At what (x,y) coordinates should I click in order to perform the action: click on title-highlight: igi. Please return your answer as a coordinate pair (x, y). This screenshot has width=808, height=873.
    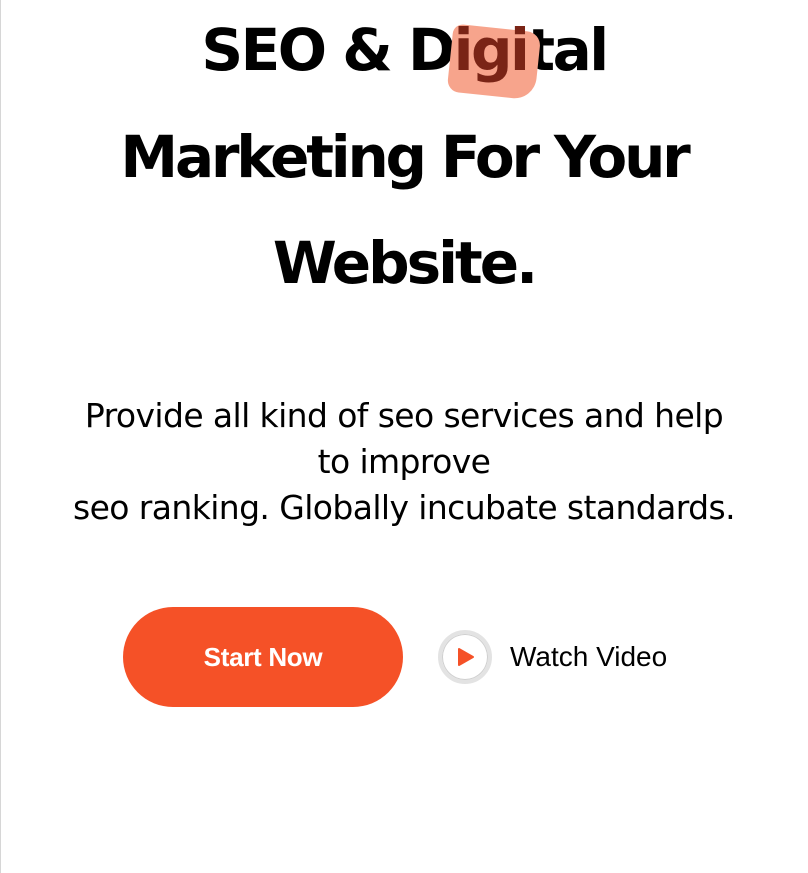
    Looking at the image, I should click on (493, 58).